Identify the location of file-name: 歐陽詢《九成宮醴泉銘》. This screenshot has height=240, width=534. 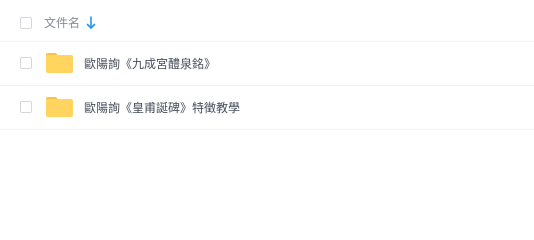
(150, 64).